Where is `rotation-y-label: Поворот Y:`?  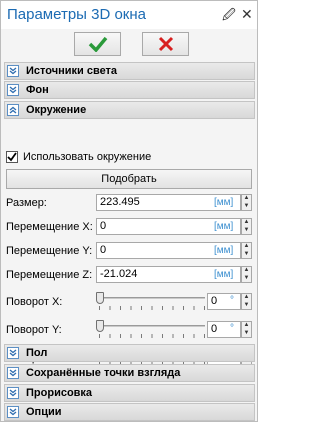
rotation-y-label: Поворот Y: is located at coordinates (34, 330).